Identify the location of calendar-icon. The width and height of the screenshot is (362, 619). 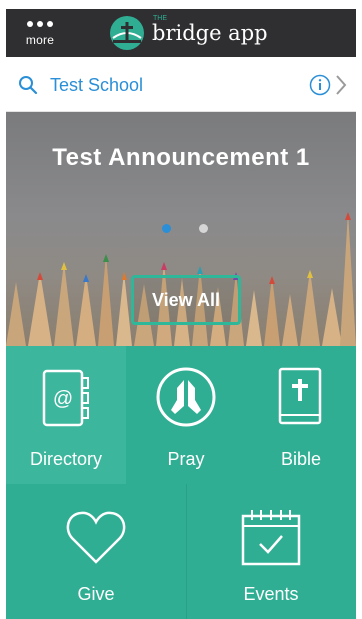
(271, 538).